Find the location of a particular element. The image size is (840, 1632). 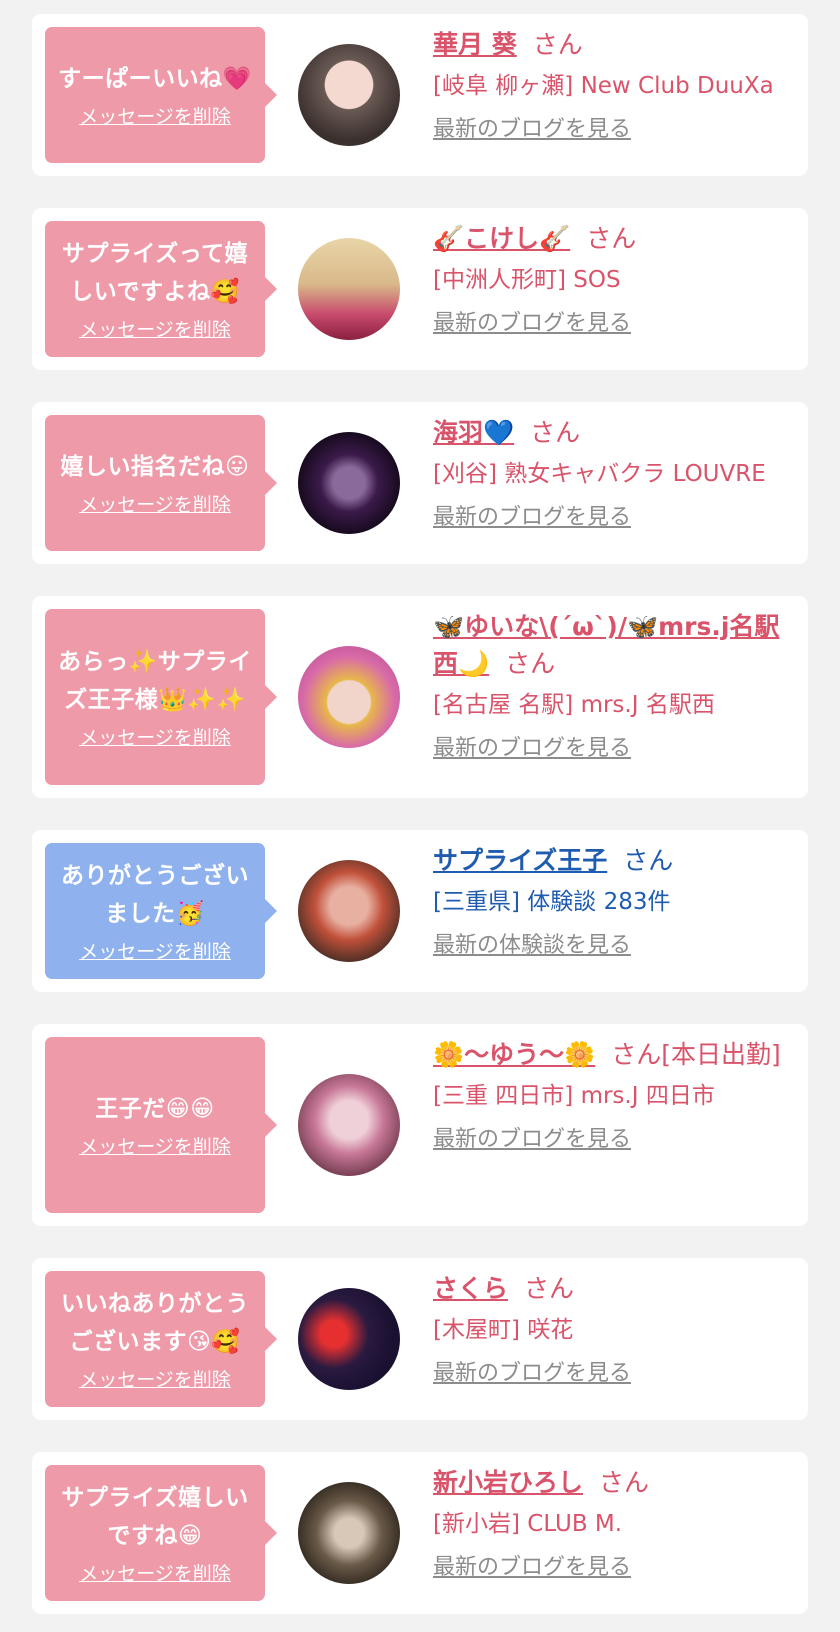

name-line: サプライズ王子 さん is located at coordinates (615, 860).